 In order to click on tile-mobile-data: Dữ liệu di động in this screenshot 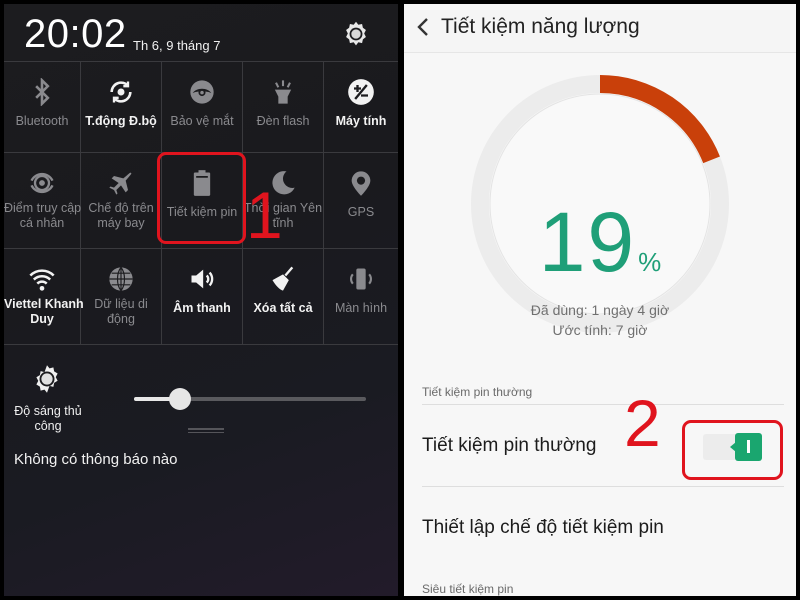, I will do `click(121, 296)`.